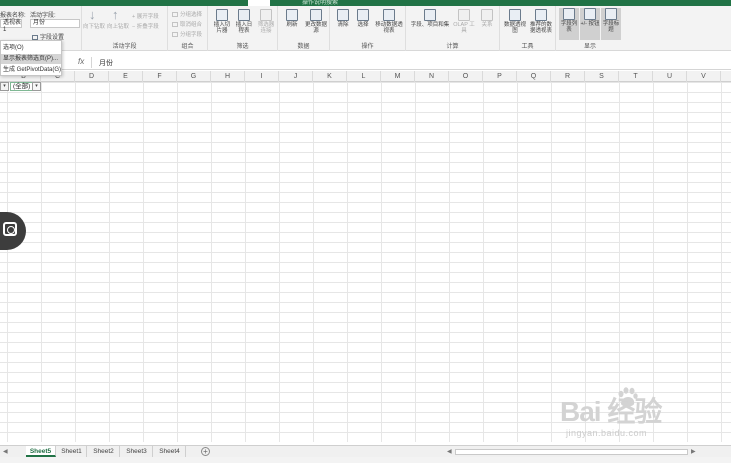 The height and width of the screenshot is (463, 731). I want to click on insert-slicer-button: 插入切片器, so click(222, 21).